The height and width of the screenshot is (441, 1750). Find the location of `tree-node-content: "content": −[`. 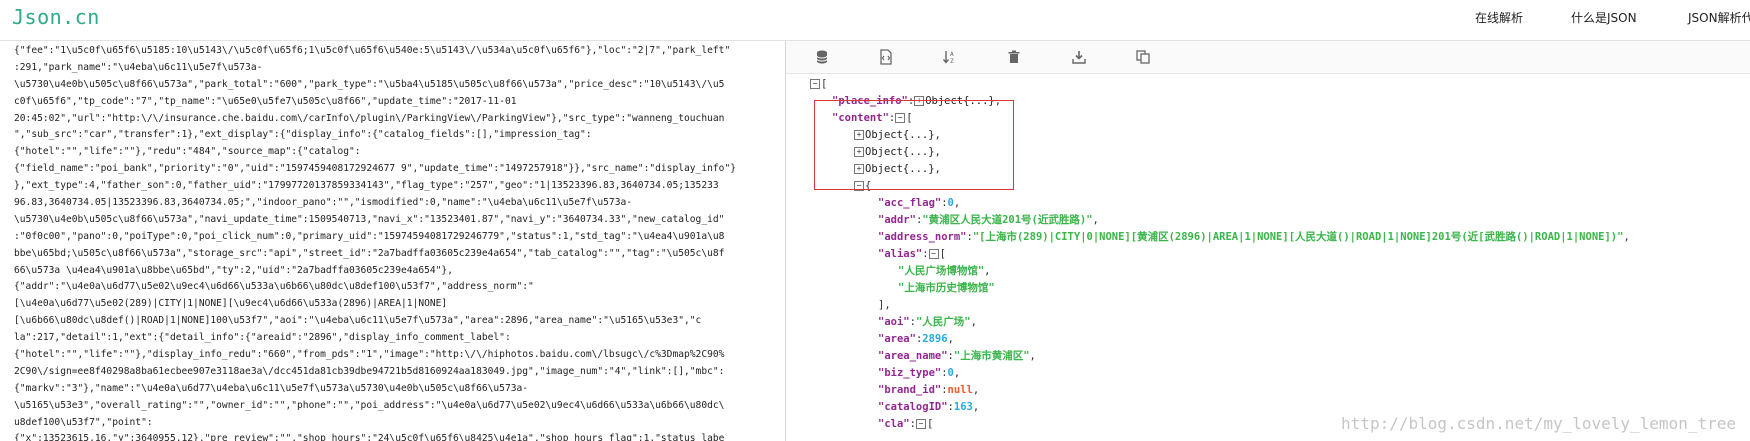

tree-node-content: "content": −[ is located at coordinates (872, 118).